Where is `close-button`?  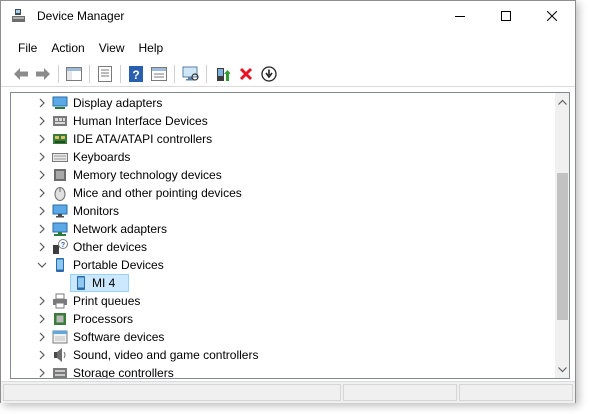
close-button is located at coordinates (552, 16).